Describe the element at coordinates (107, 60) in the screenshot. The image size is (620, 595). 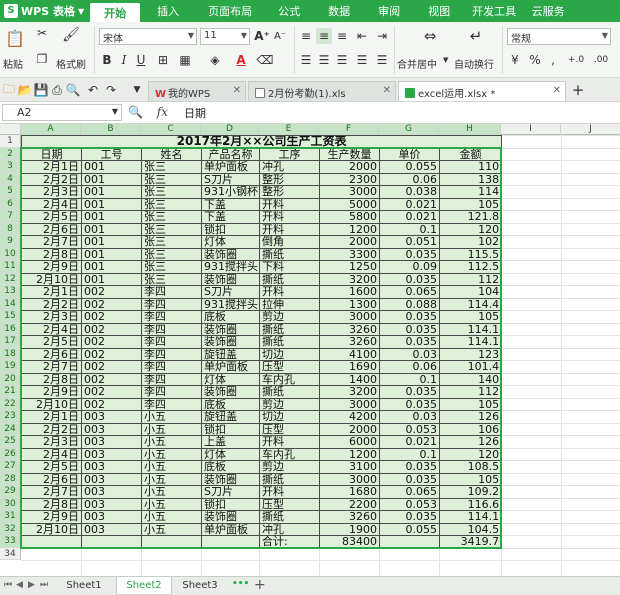
I see `bold-button: B` at that location.